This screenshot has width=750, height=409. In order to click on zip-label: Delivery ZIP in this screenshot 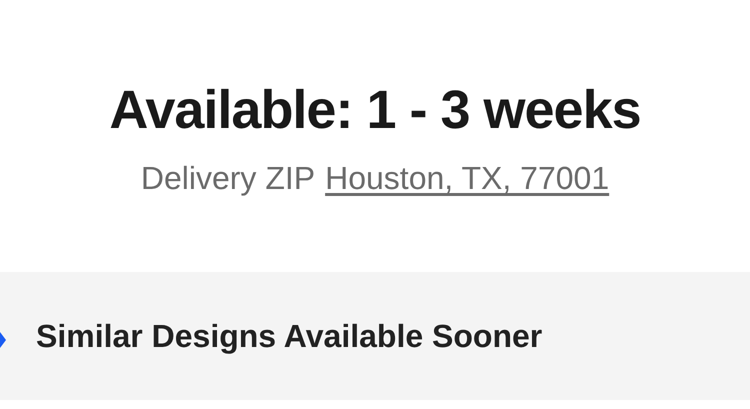, I will do `click(228, 178)`.